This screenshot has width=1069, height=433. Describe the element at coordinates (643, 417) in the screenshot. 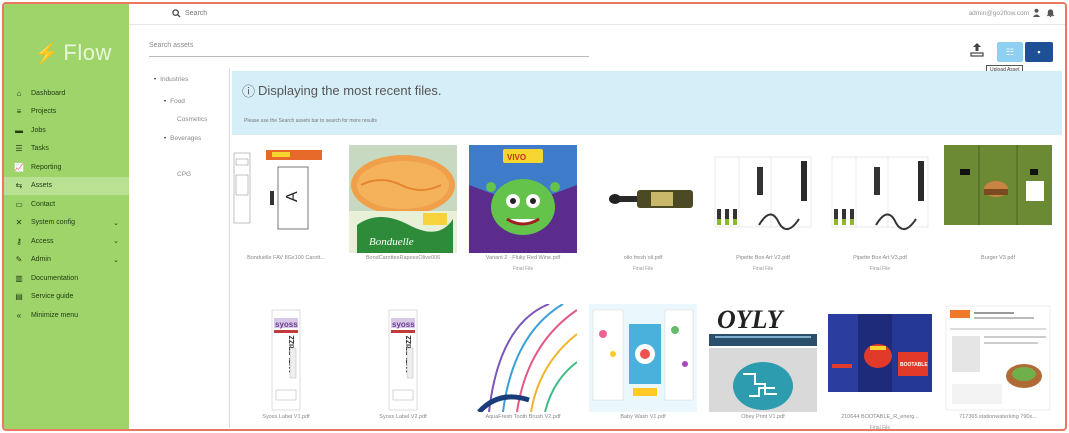

I see `file-name: Baby Wash V1.pdf` at that location.